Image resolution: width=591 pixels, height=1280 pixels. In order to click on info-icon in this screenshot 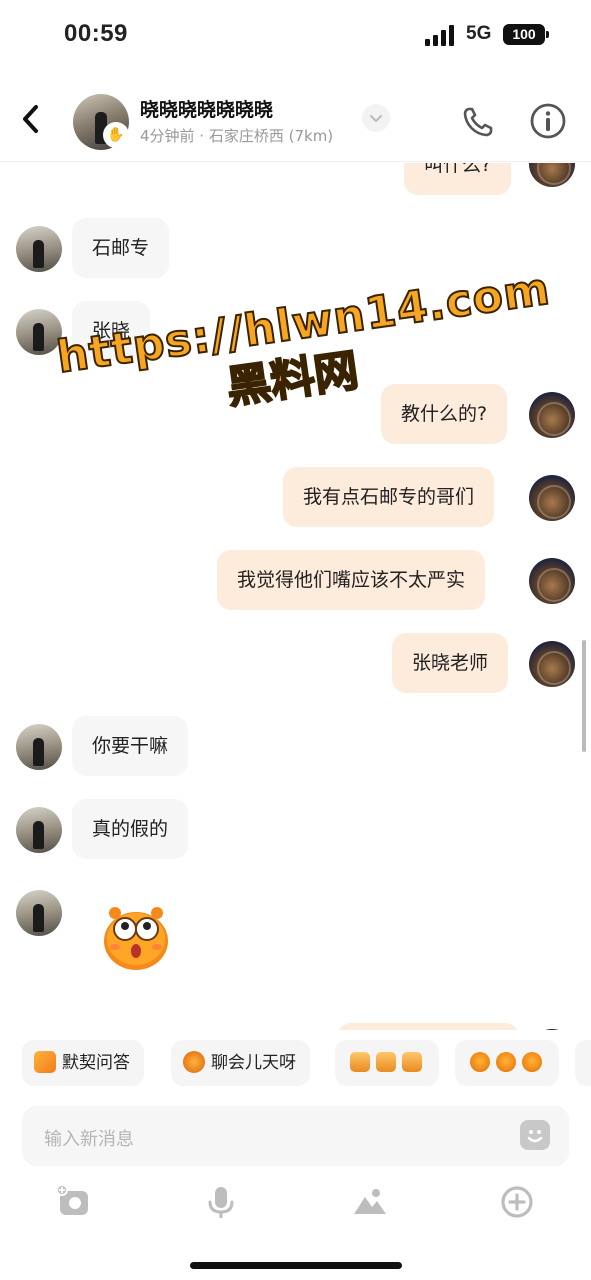, I will do `click(548, 121)`.